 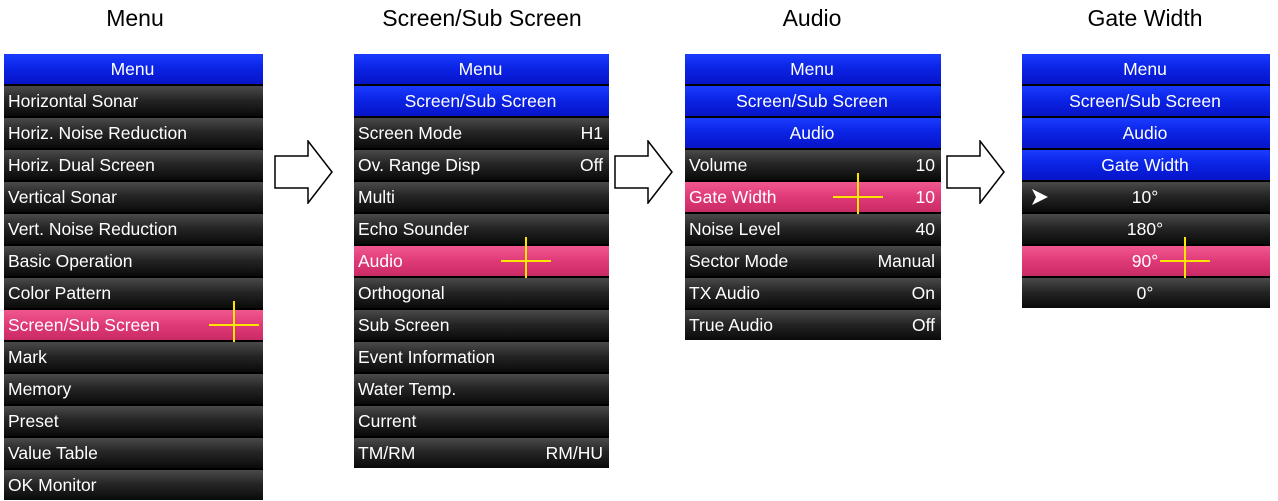 I want to click on menu-item-label: Echo Sounder, so click(x=413, y=228).